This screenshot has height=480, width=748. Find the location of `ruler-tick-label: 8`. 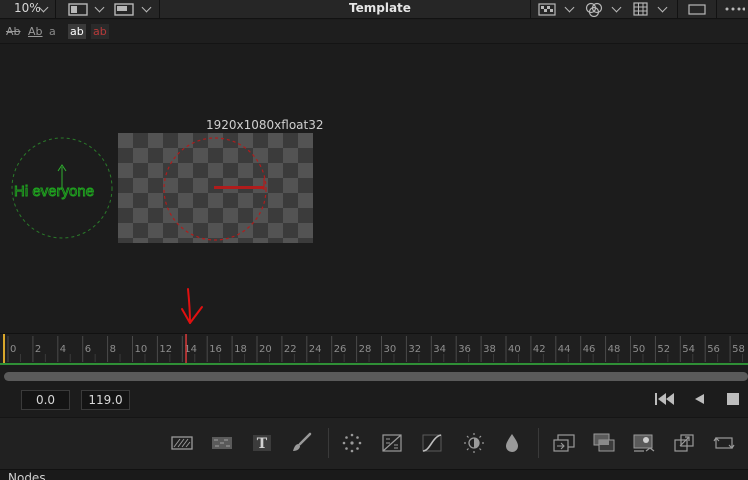

ruler-tick-label: 8 is located at coordinates (113, 349).